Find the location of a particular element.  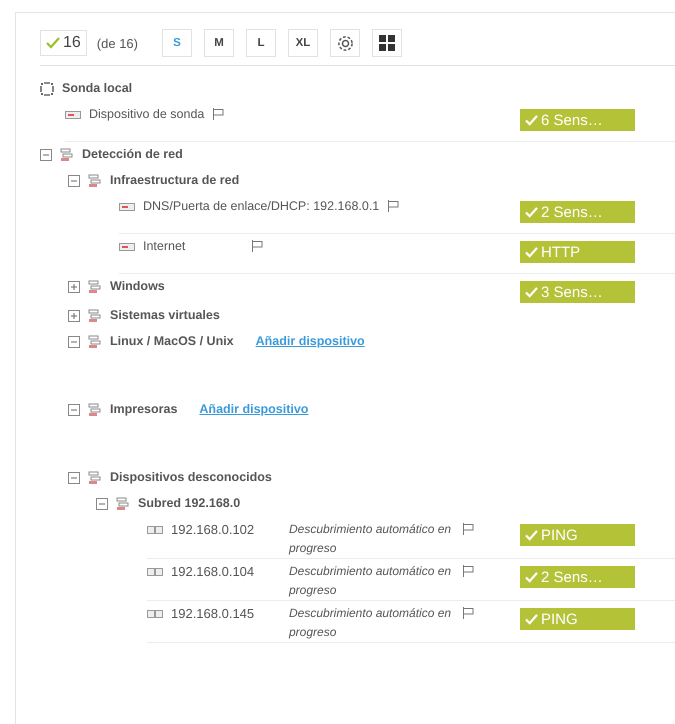

tree-item-label: Windows is located at coordinates (137, 286).